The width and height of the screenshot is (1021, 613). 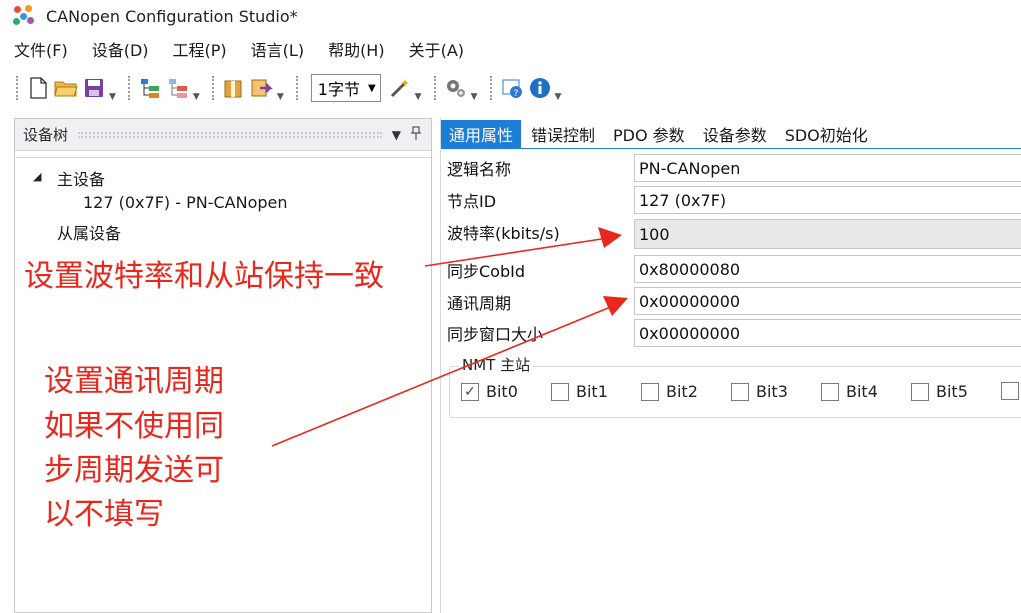 I want to click on panel-header: 设备树 ▼, so click(x=223, y=135).